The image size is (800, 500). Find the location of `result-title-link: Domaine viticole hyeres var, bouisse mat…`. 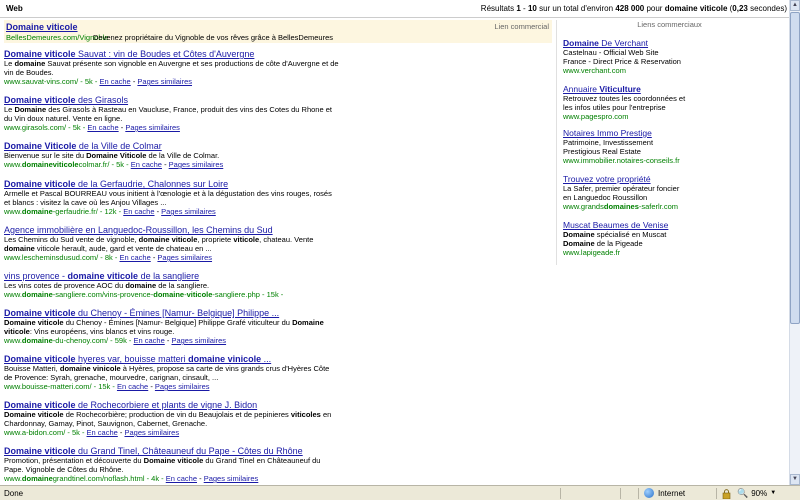

result-title-link: Domaine viticole hyeres var, bouisse mat… is located at coordinates (278, 359).